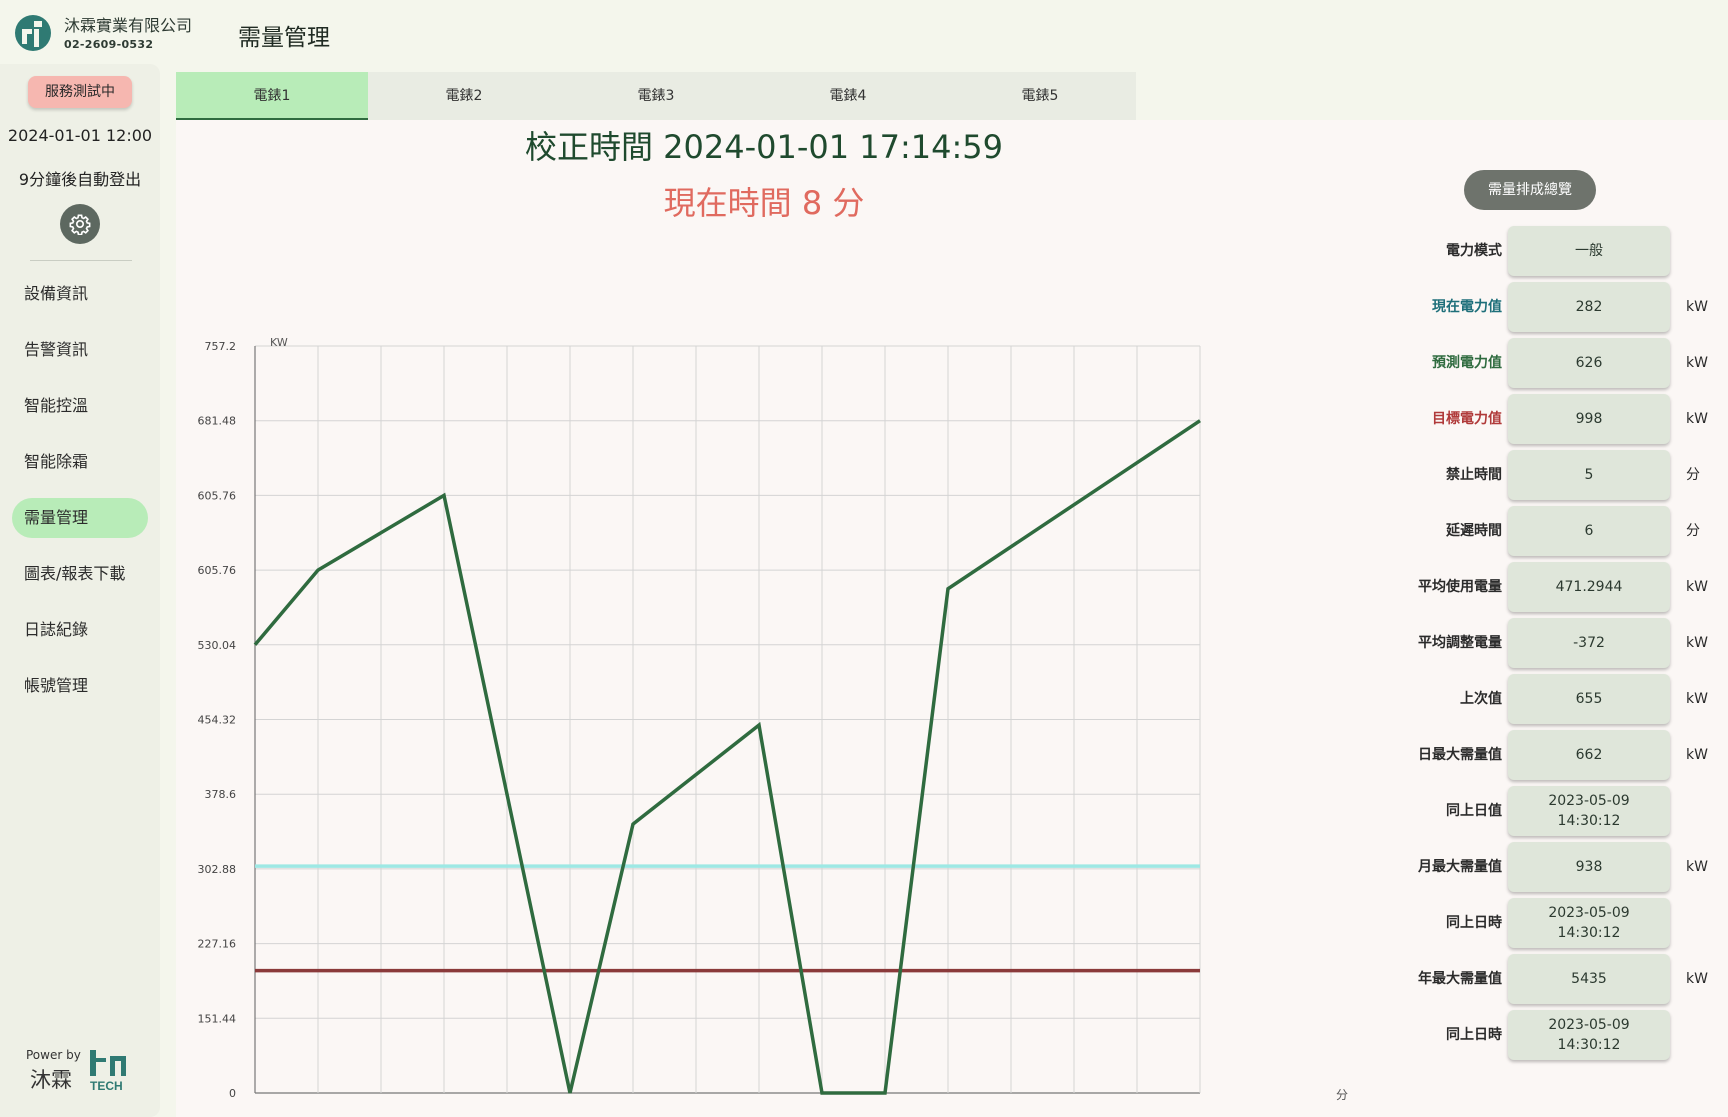  Describe the element at coordinates (1589, 699) in the screenshot. I see `param-value: 655` at that location.